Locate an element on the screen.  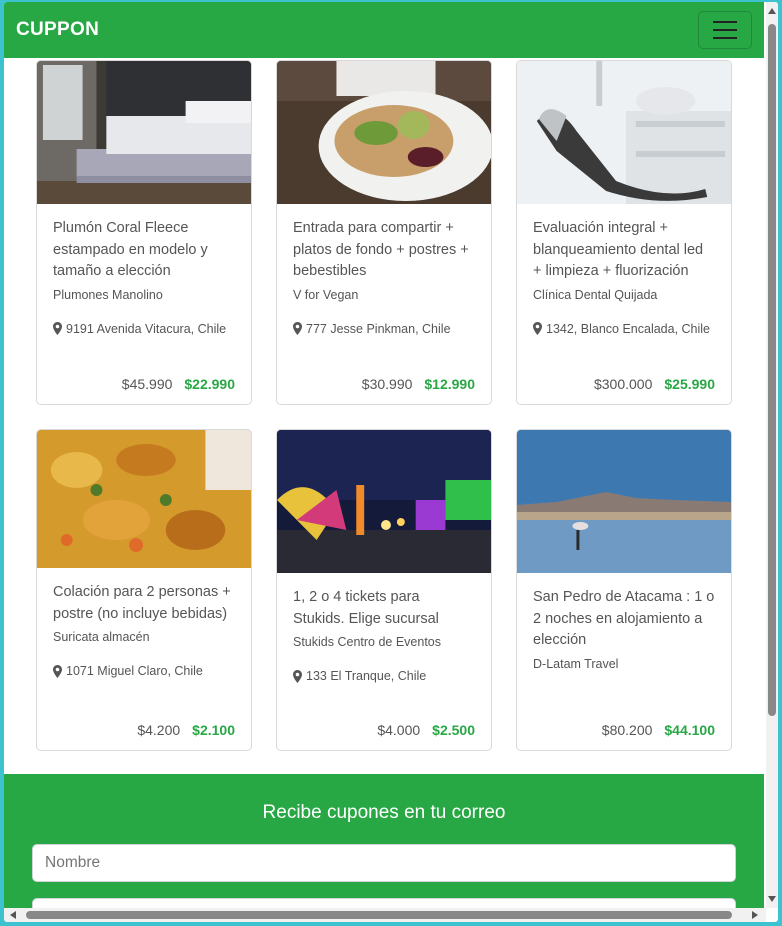
old-price: $45.990 is located at coordinates (147, 384).